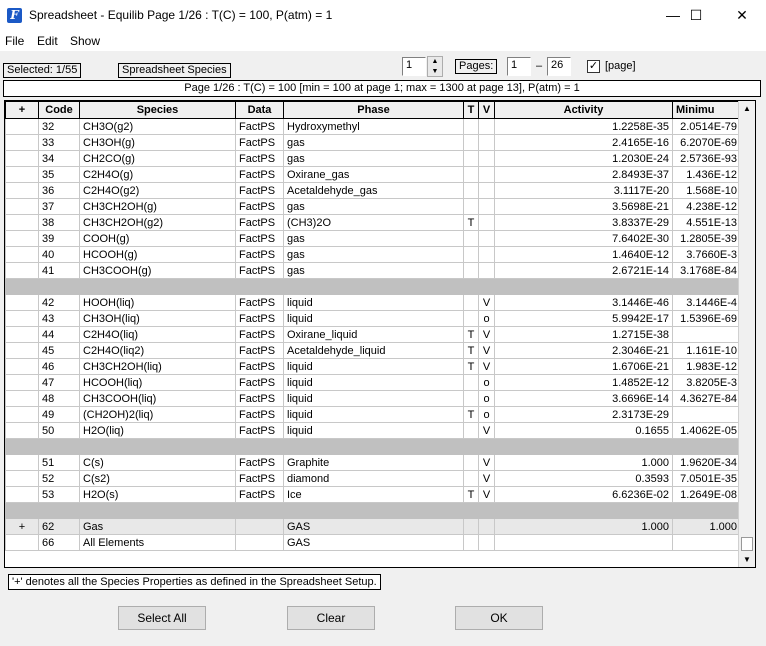 This screenshot has width=766, height=646. I want to click on cell-species: CH3COOH(liq), so click(157, 398).